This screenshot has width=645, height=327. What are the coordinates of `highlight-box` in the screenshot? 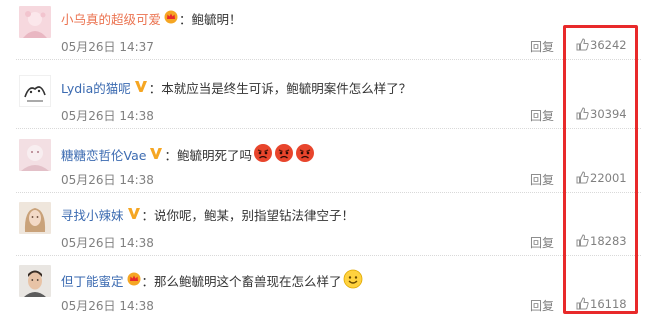 It's located at (600, 169).